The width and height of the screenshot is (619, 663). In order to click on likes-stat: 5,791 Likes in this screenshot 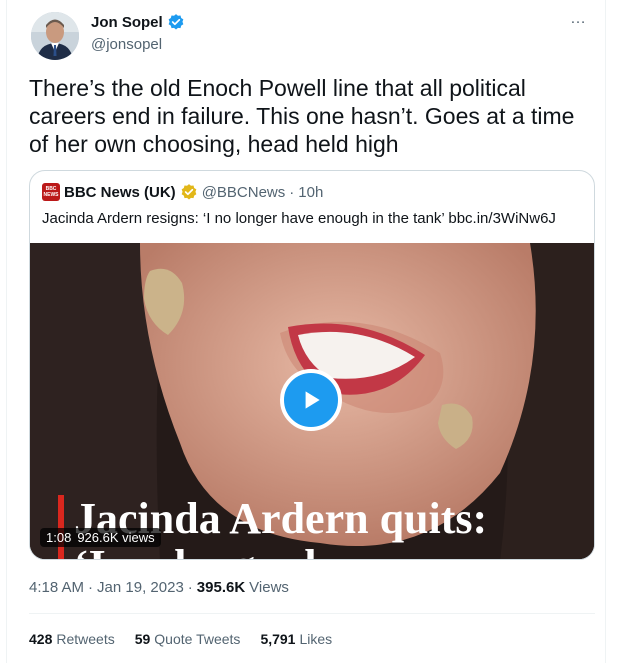, I will do `click(296, 639)`.